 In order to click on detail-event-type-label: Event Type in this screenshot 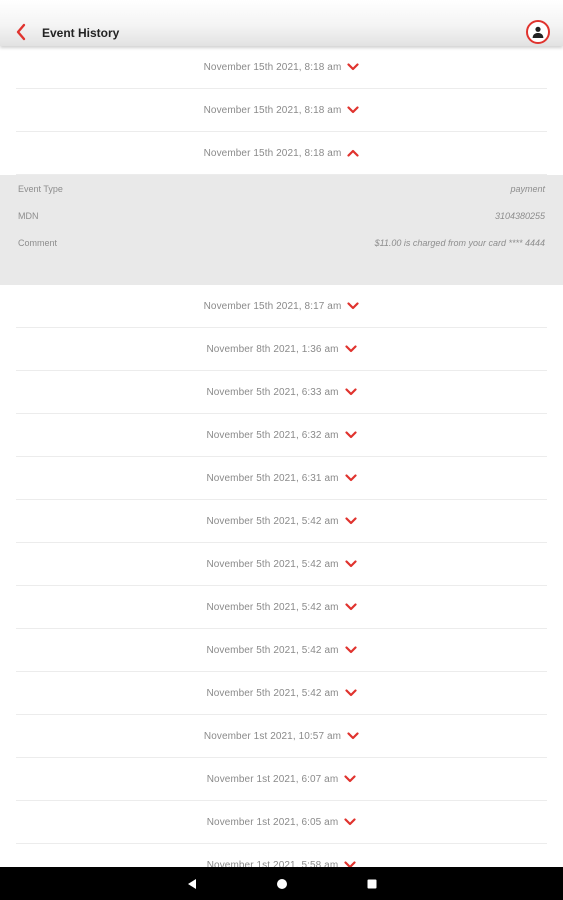, I will do `click(40, 188)`.